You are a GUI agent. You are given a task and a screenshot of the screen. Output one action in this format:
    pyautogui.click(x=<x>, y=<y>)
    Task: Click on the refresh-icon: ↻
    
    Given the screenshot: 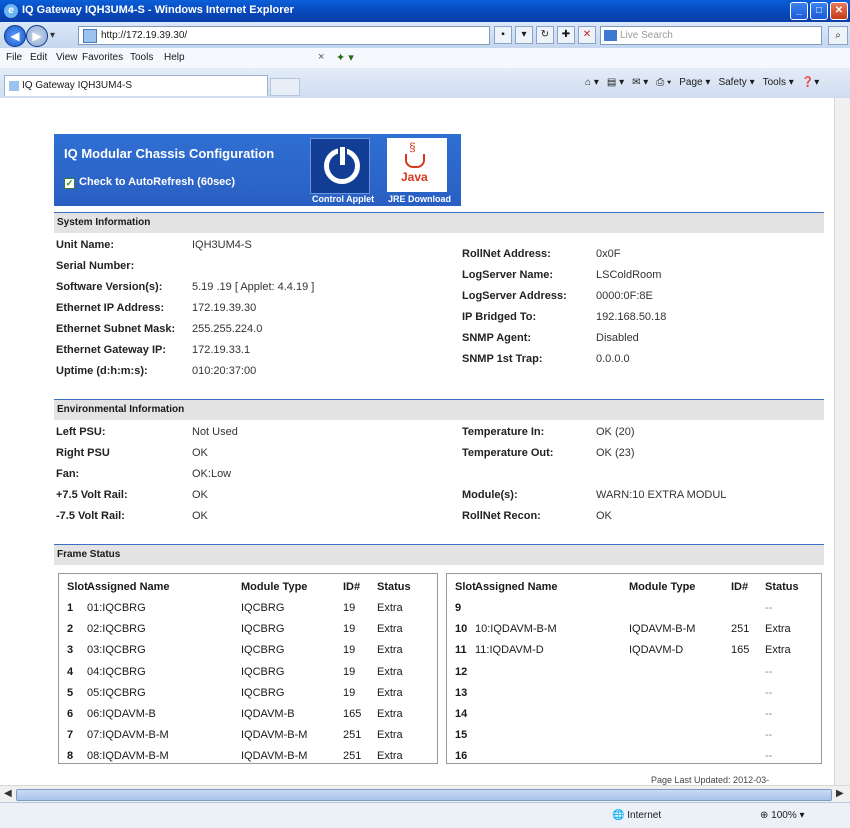 What is the action you would take?
    pyautogui.click(x=545, y=35)
    